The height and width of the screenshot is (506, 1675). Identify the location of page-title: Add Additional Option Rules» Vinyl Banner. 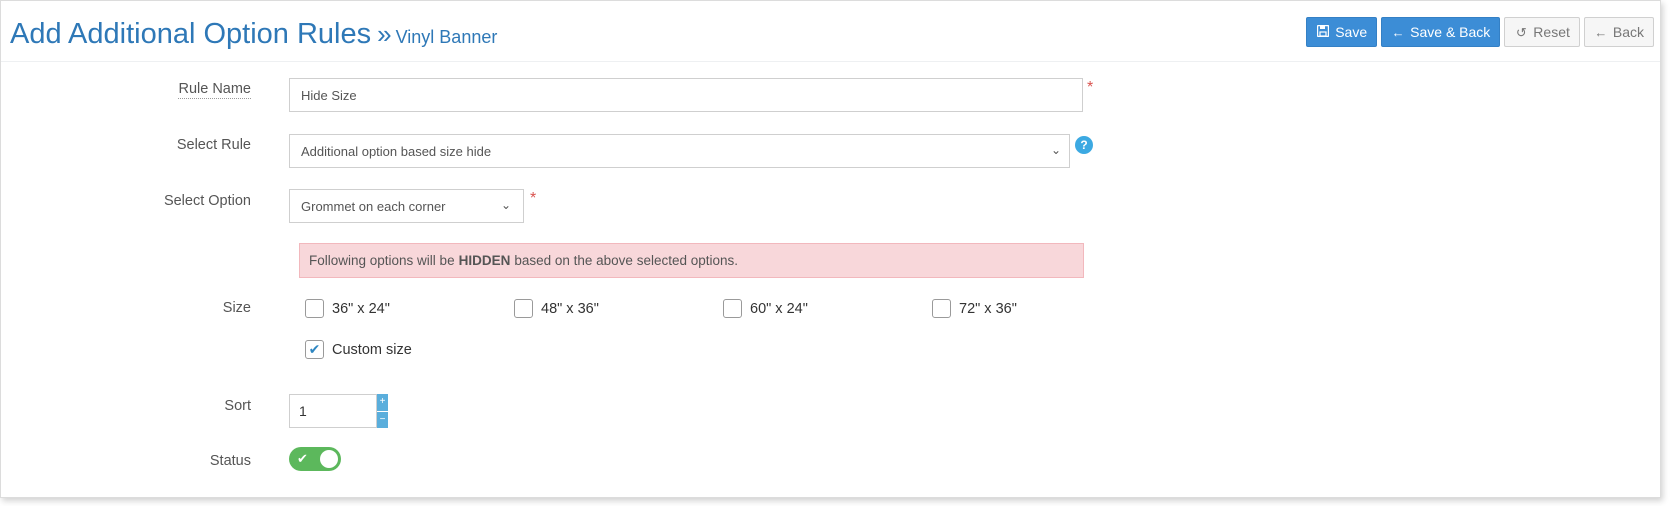
(253, 34).